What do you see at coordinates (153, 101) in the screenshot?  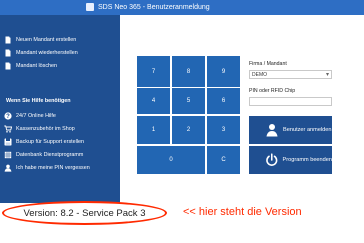 I see `keypad-key-4: 4` at bounding box center [153, 101].